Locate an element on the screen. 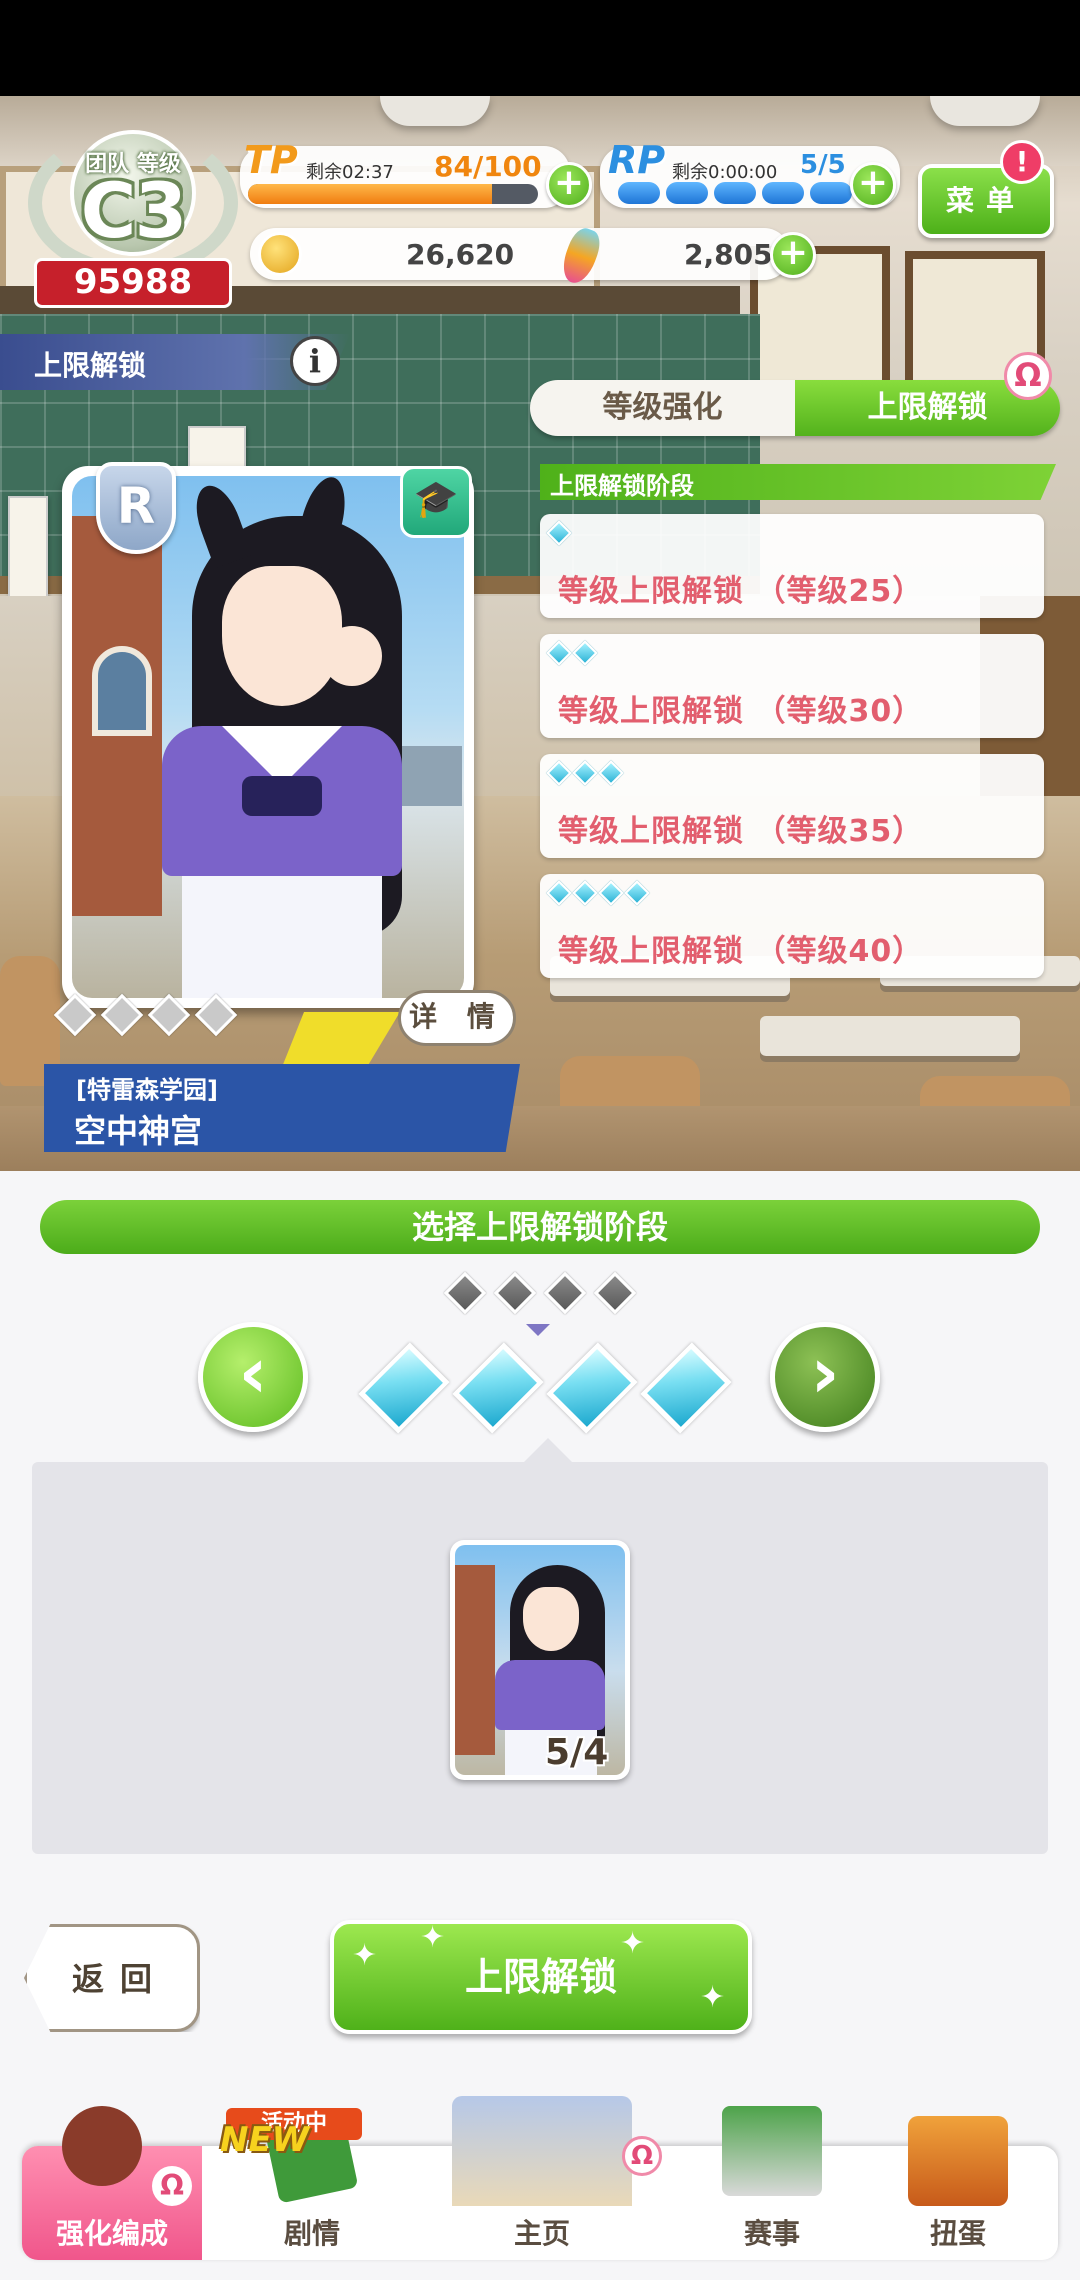 This screenshot has height=2280, width=1080. horseshoe-icon: Ω is located at coordinates (172, 2186).